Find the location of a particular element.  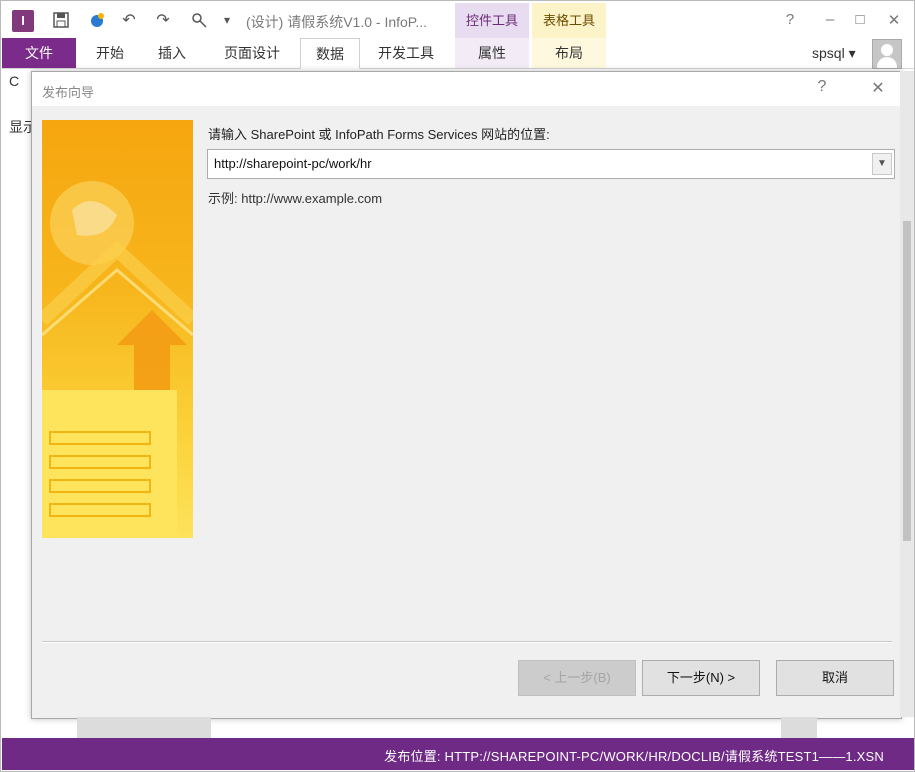

cancel-button: 取消 is located at coordinates (835, 678).